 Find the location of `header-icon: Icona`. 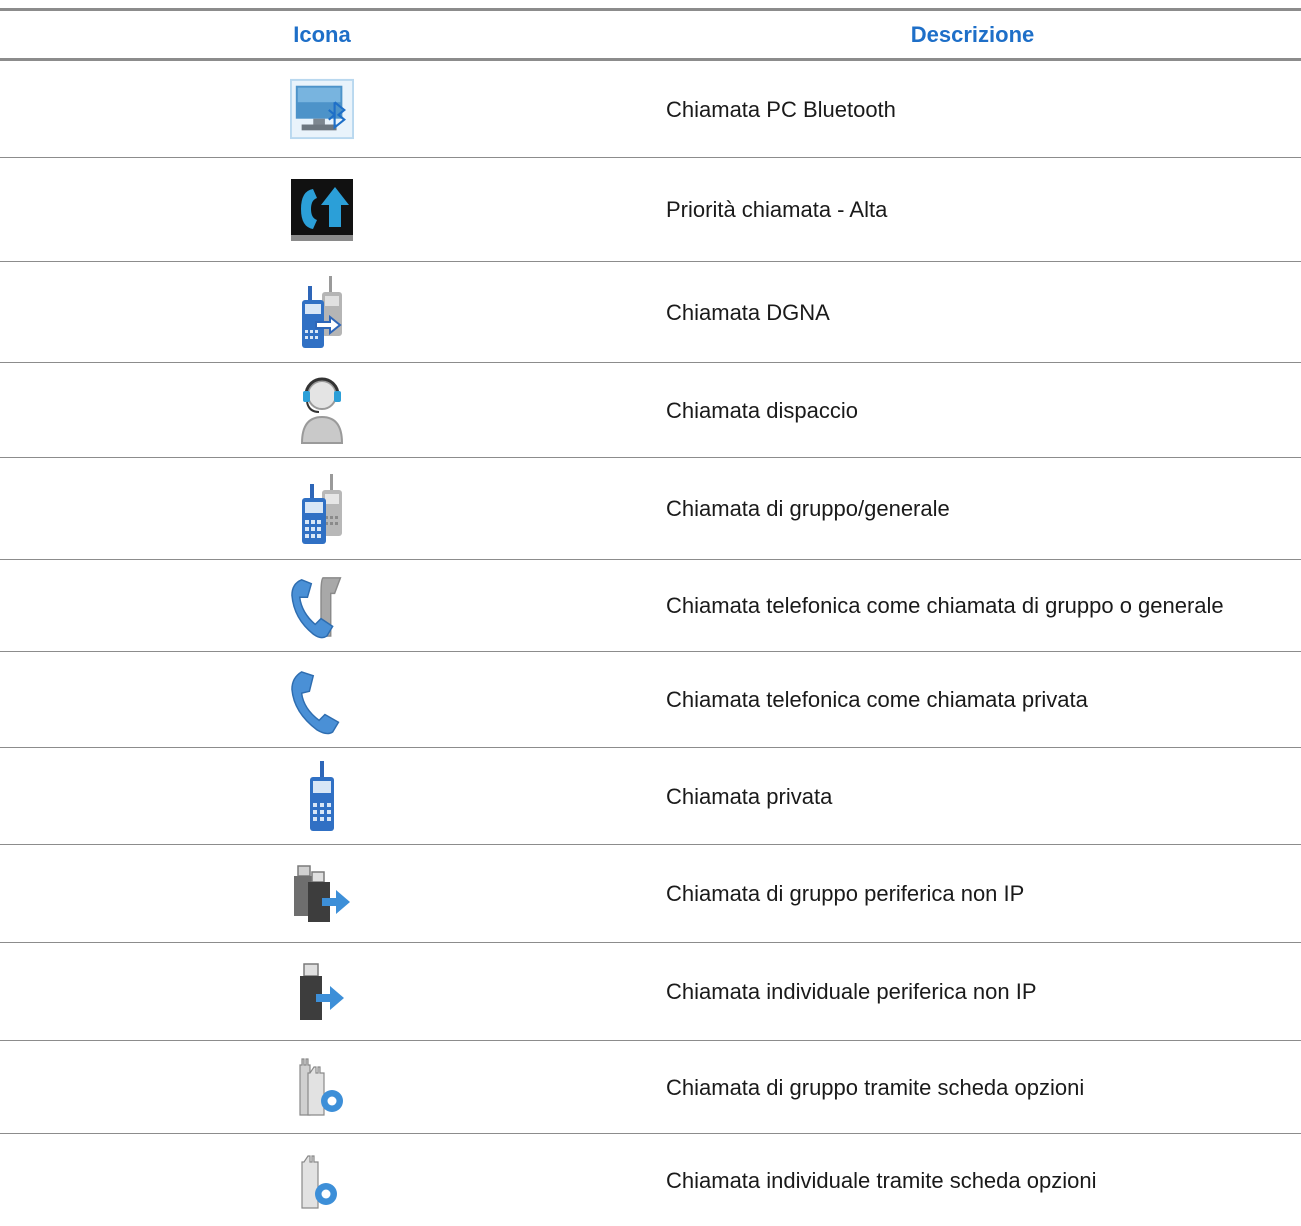

header-icon: Icona is located at coordinates (322, 34).